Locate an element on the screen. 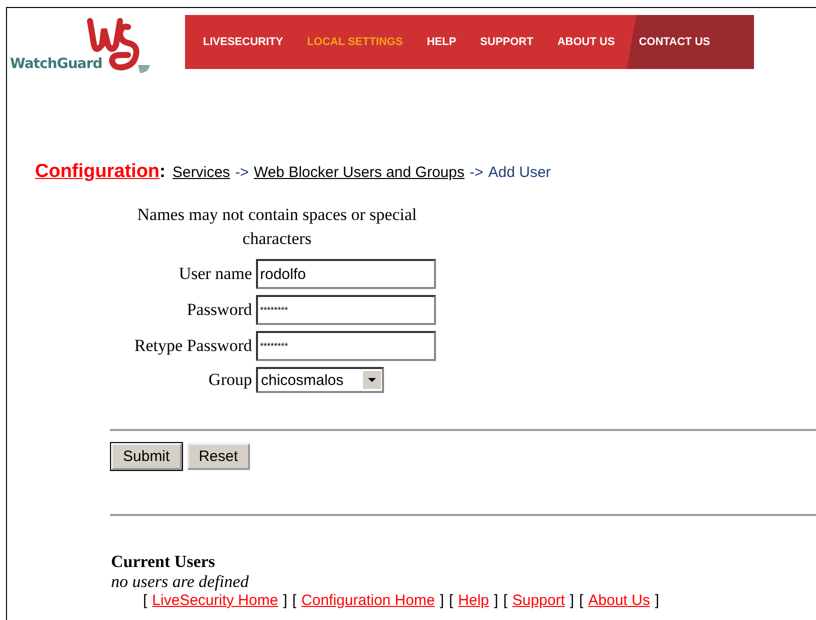 The image size is (816, 620). configuration-link: Configuration is located at coordinates (97, 172).